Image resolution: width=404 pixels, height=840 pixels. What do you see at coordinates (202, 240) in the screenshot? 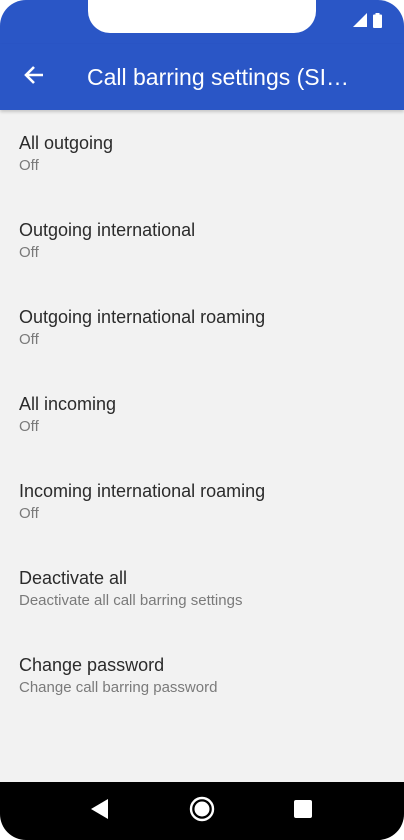
I see `setting-outgoing-international: Outgoing international Off` at bounding box center [202, 240].